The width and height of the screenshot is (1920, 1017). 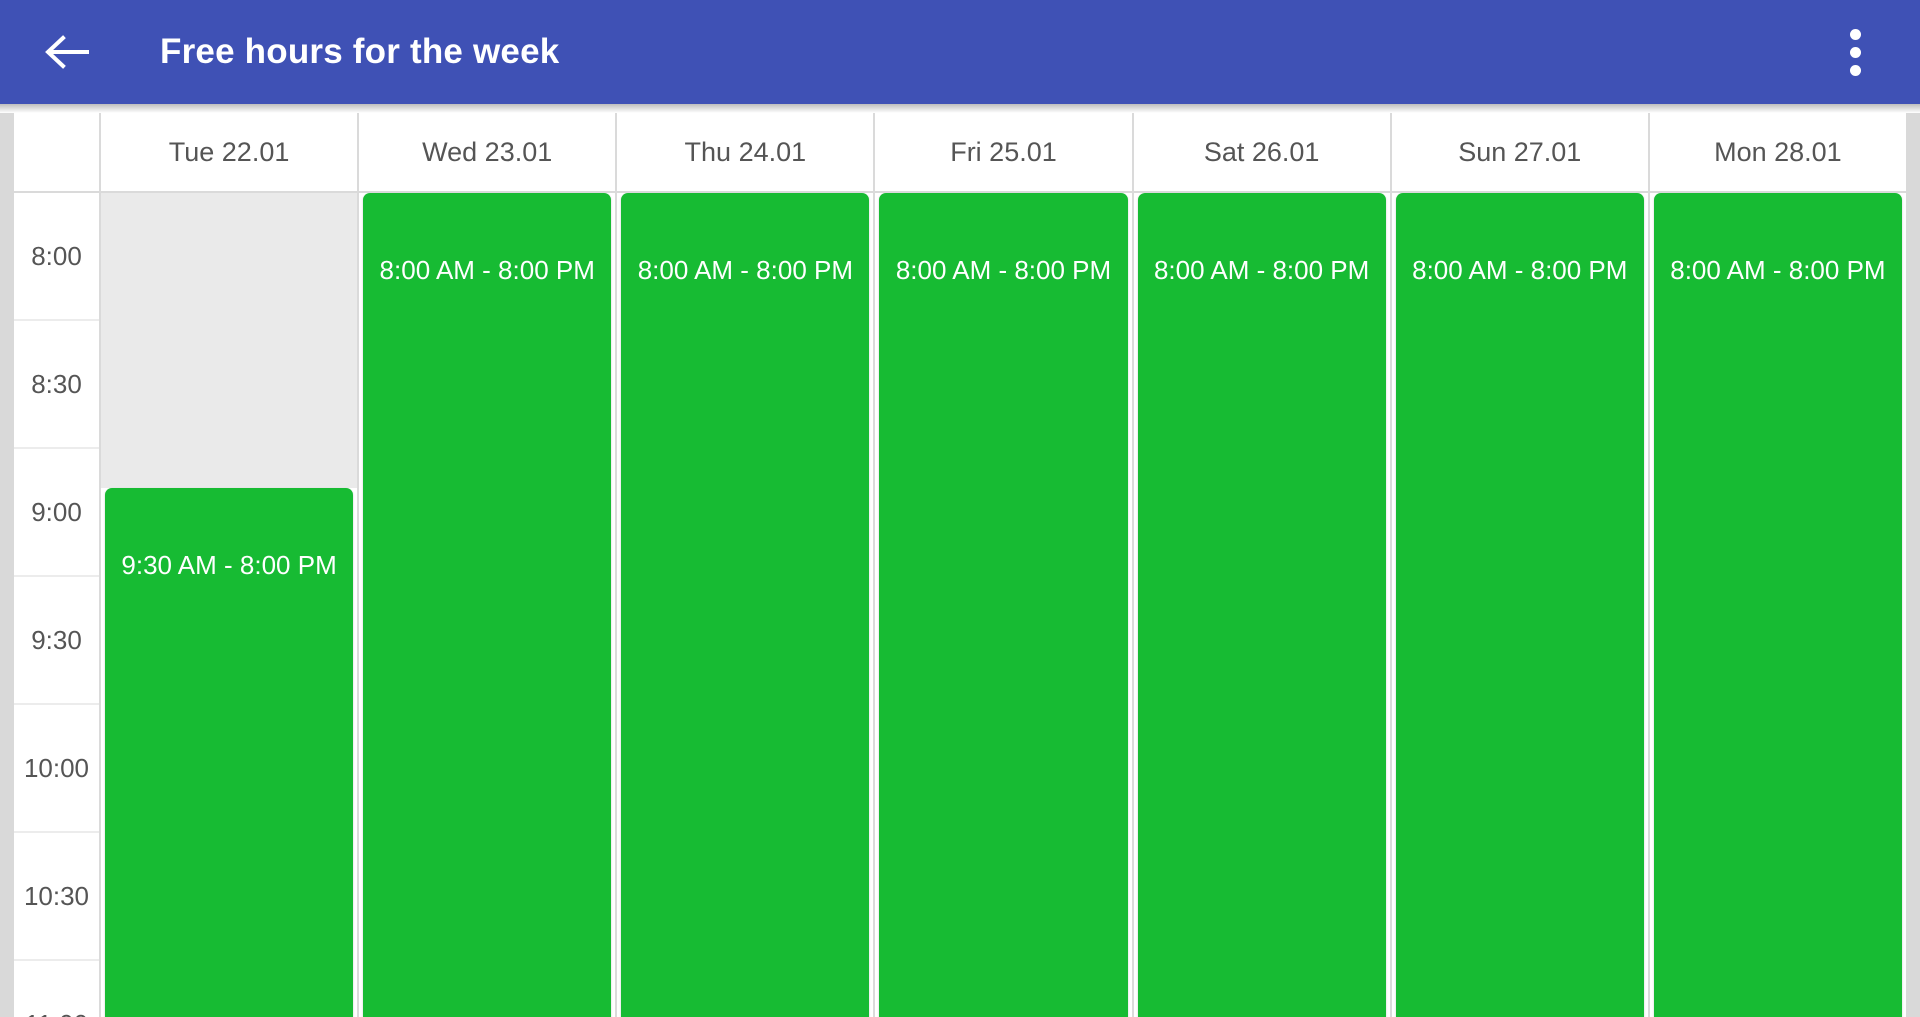 I want to click on time-label-6: 11:00, so click(x=56, y=989).